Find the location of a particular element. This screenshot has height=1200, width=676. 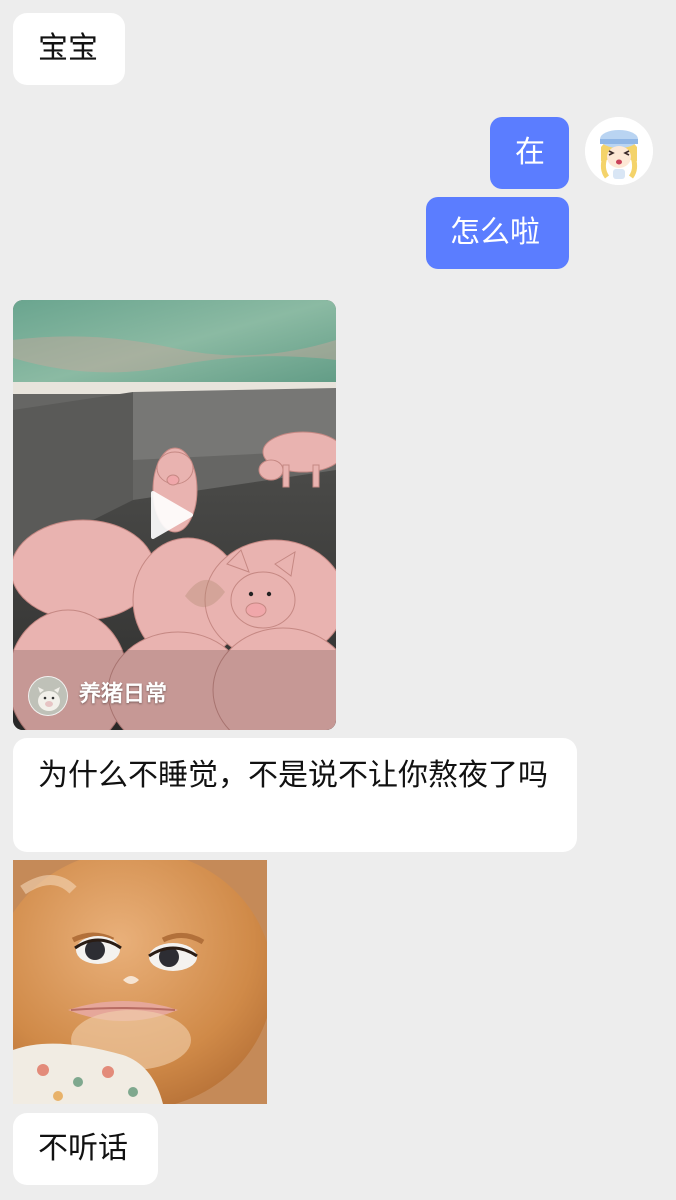

channel-avatar is located at coordinates (48, 696).